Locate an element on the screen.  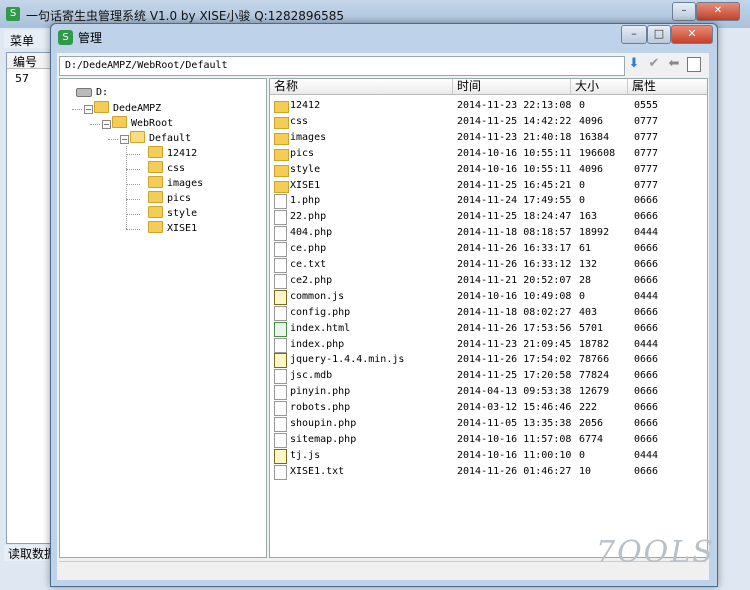
file-size: 12679 is located at coordinates (594, 392).